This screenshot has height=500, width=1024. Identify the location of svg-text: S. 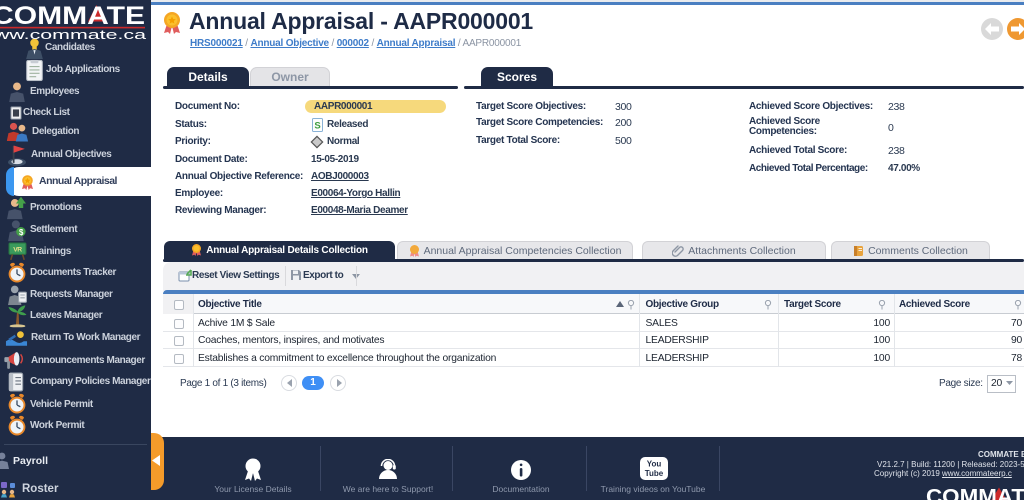
(317, 126).